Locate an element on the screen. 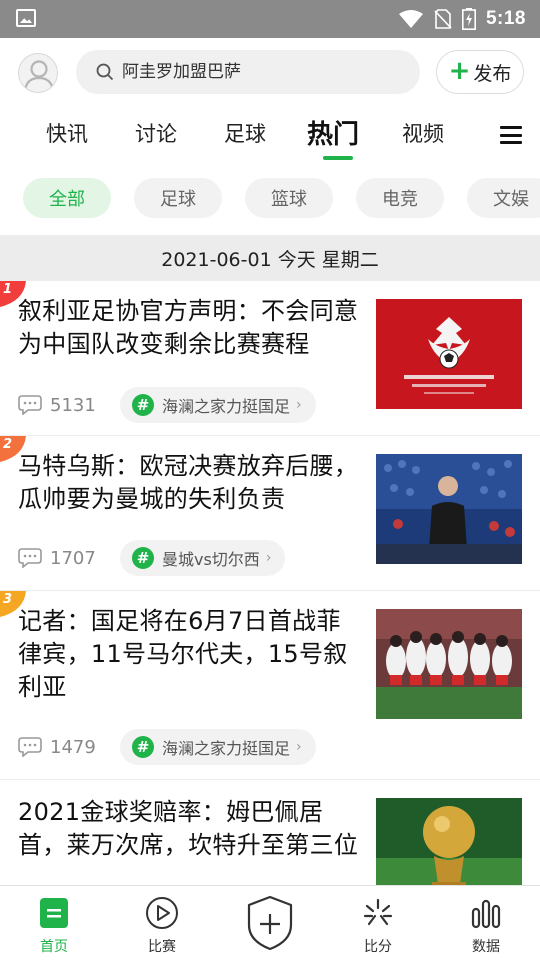 This screenshot has width=540, height=960. news-title: 叙利亚足协官方声明：不会同意为中国队改变剩余比赛赛程 is located at coordinates (188, 327).